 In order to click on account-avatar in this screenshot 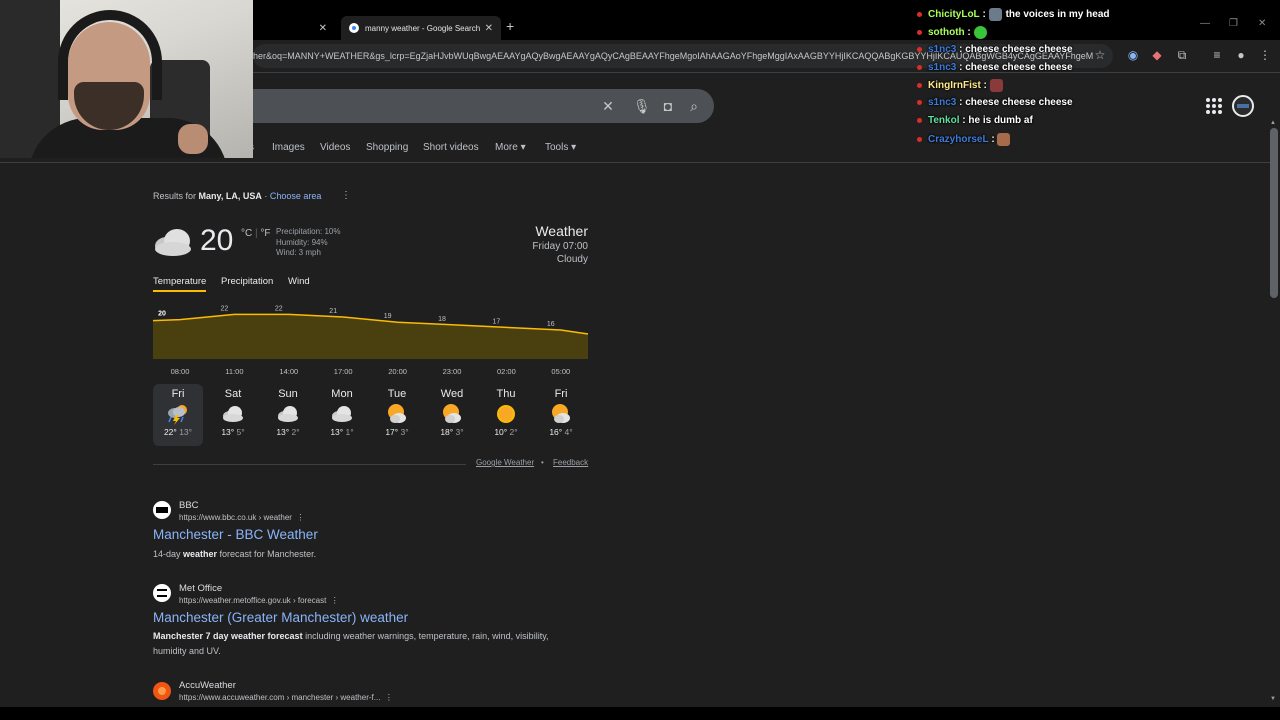, I will do `click(1243, 106)`.